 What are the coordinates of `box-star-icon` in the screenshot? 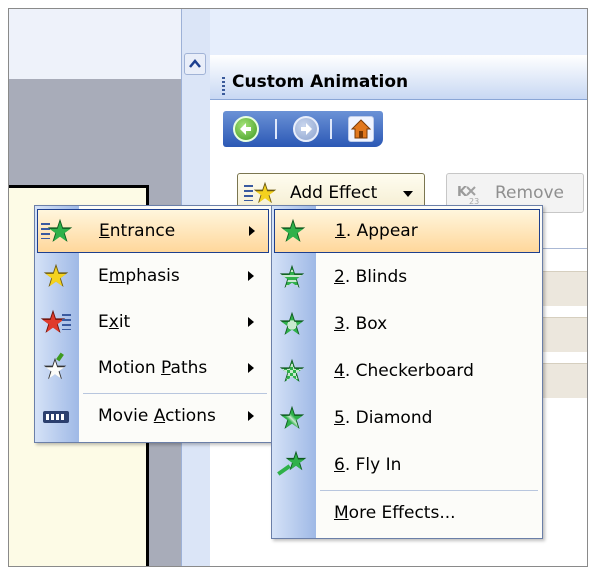 It's located at (292, 324).